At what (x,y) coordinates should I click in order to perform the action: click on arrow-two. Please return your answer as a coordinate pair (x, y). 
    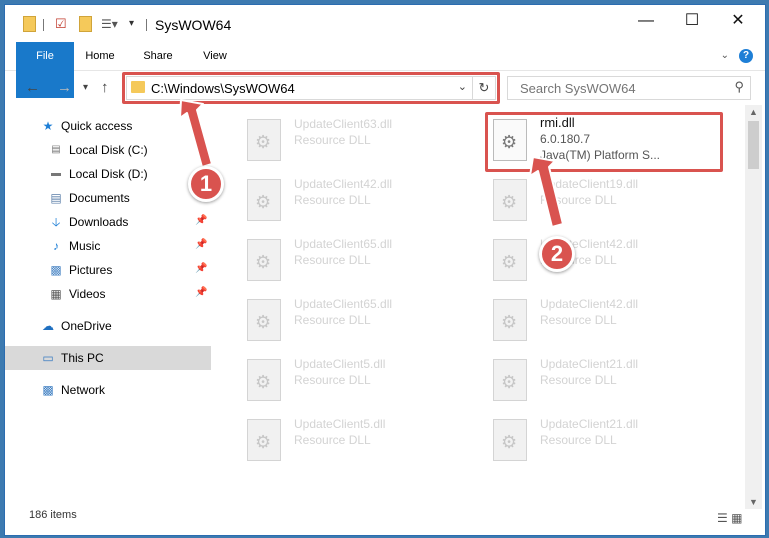
    Looking at the image, I should click on (546, 192).